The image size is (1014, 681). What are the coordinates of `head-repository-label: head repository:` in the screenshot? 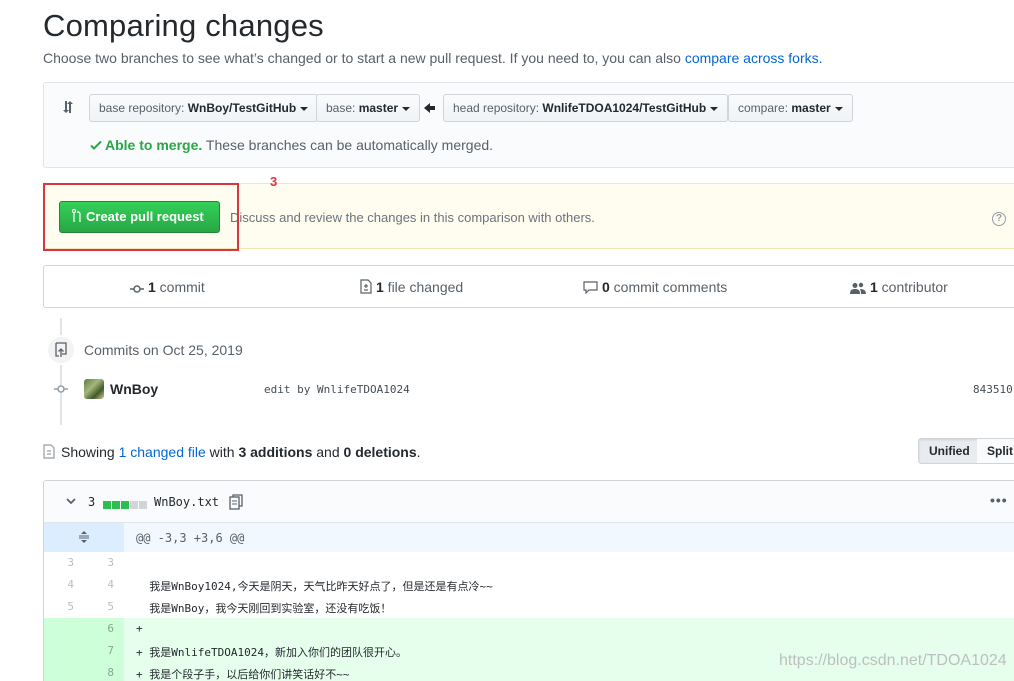 It's located at (498, 108).